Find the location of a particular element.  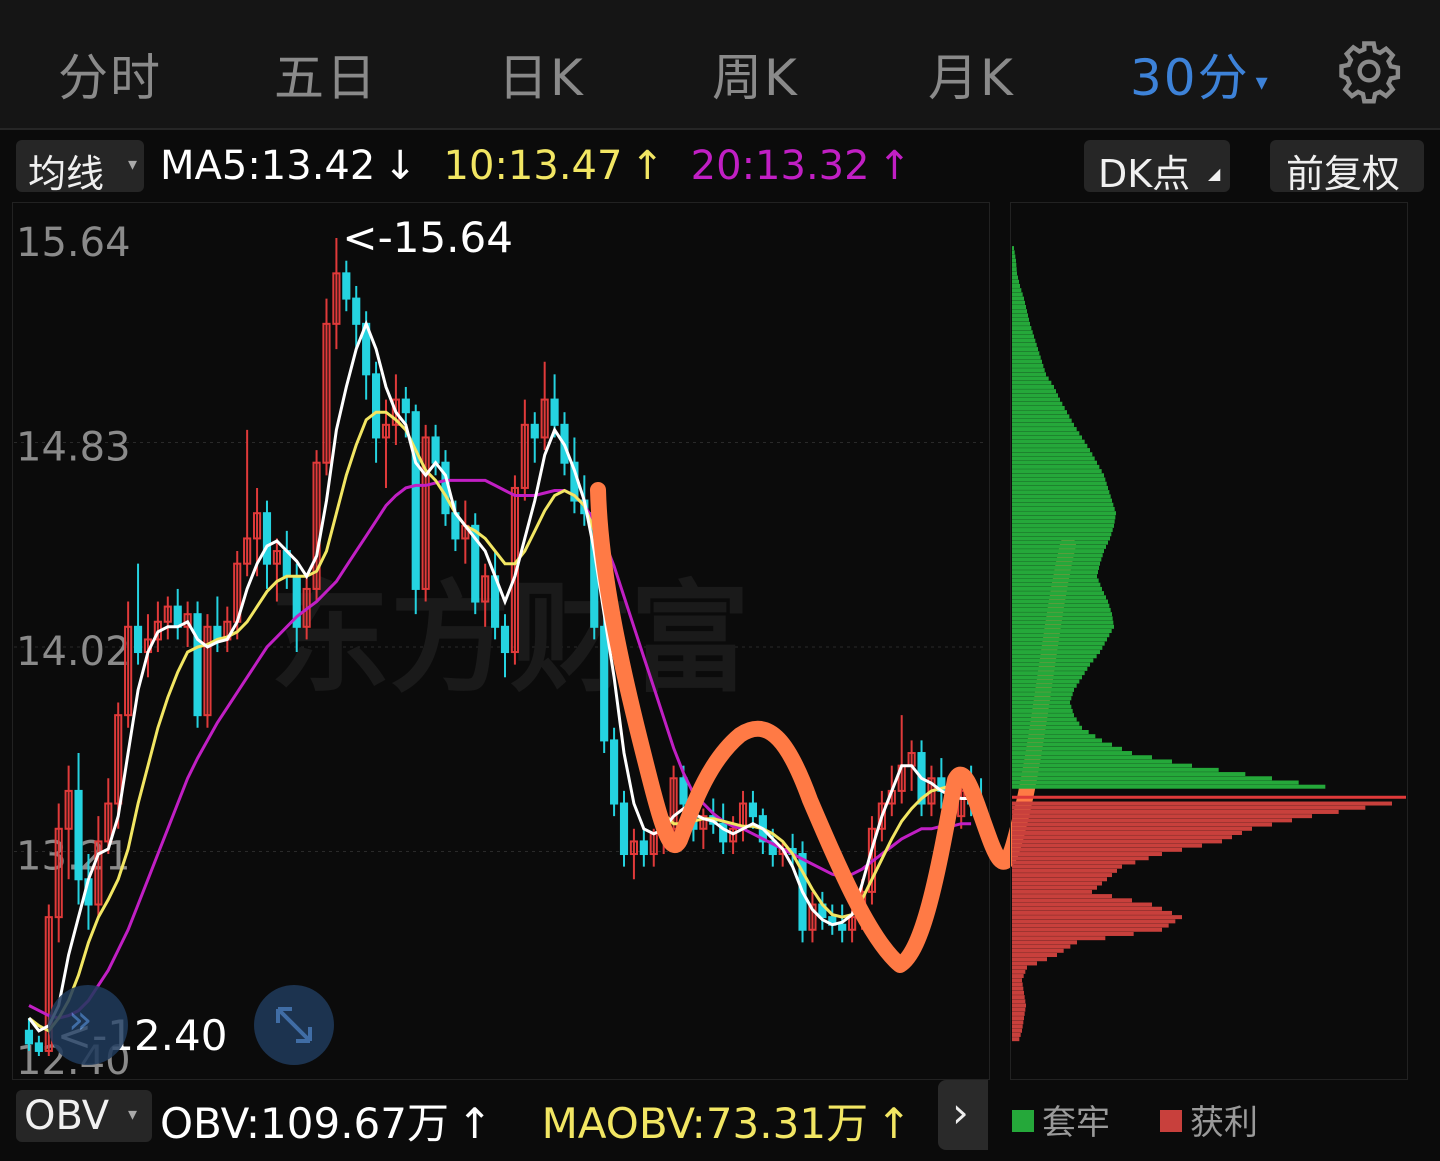

collapse-button: » is located at coordinates (88, 1025).